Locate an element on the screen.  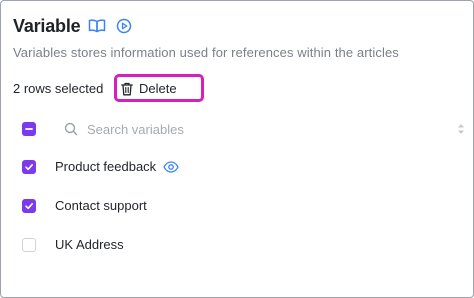
selected-count: 2 rows selected is located at coordinates (58, 88).